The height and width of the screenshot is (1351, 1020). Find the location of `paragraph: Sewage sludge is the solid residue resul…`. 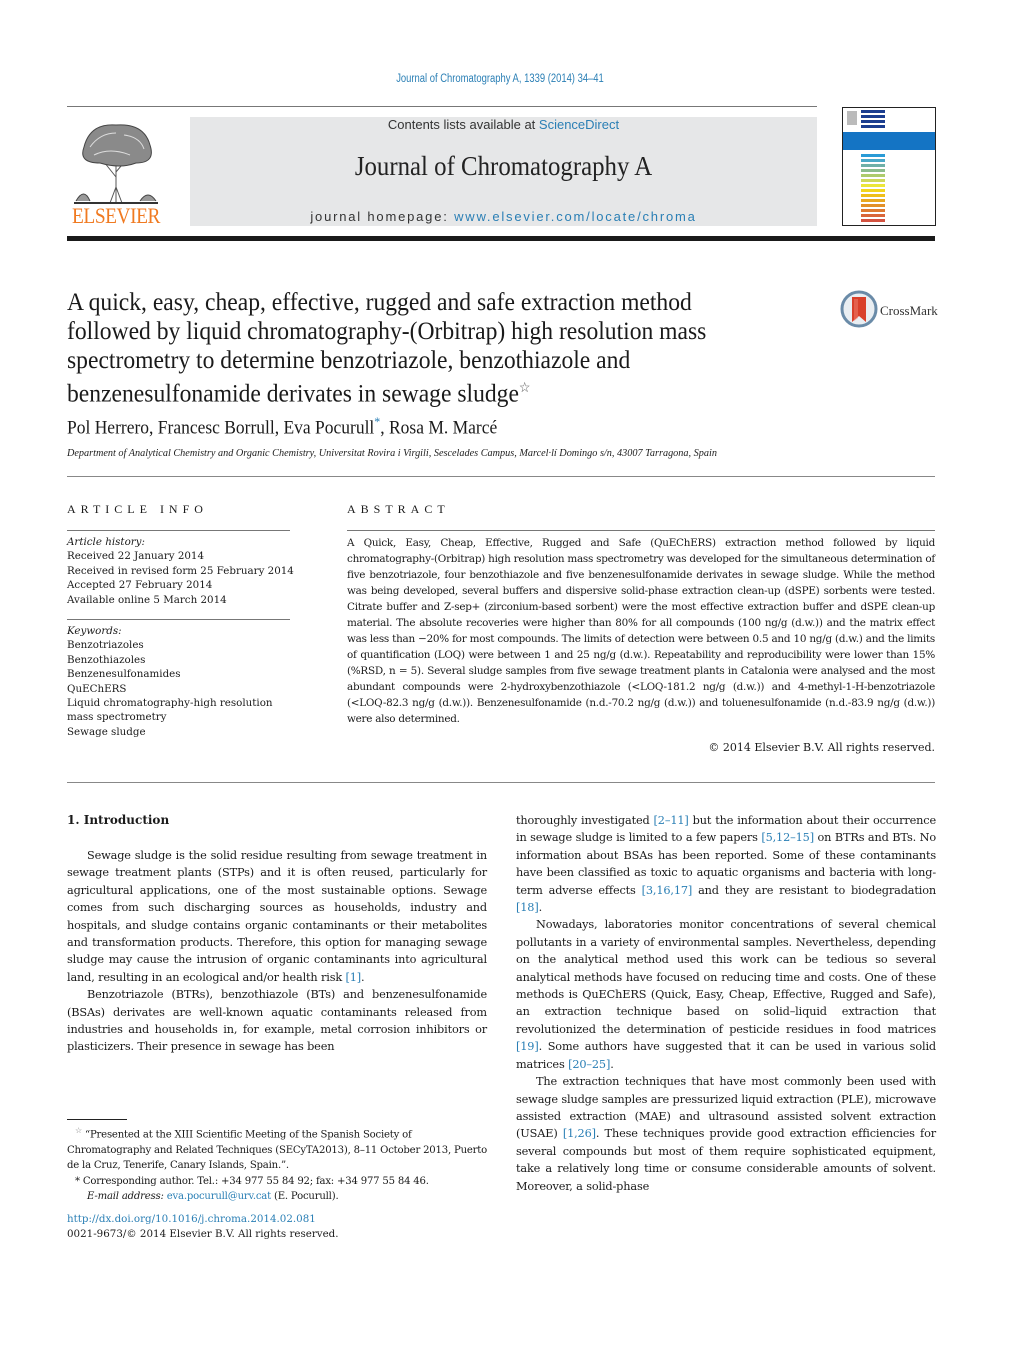

paragraph: Sewage sludge is the solid residue resul… is located at coordinates (277, 916).